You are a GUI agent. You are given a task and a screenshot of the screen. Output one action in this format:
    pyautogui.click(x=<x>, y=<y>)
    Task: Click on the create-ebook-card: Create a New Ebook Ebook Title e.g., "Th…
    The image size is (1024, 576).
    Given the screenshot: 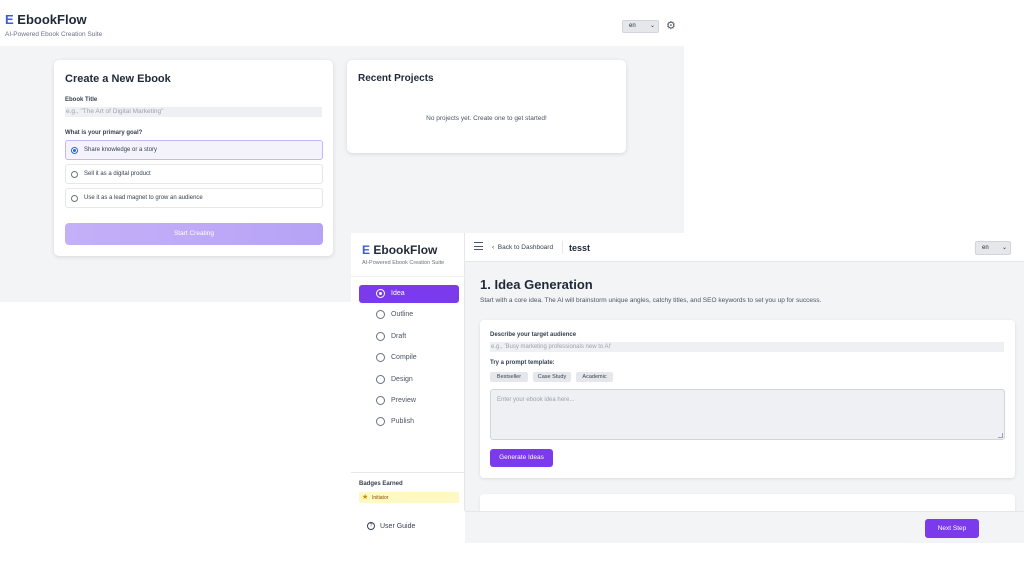 What is the action you would take?
    pyautogui.click(x=193, y=158)
    